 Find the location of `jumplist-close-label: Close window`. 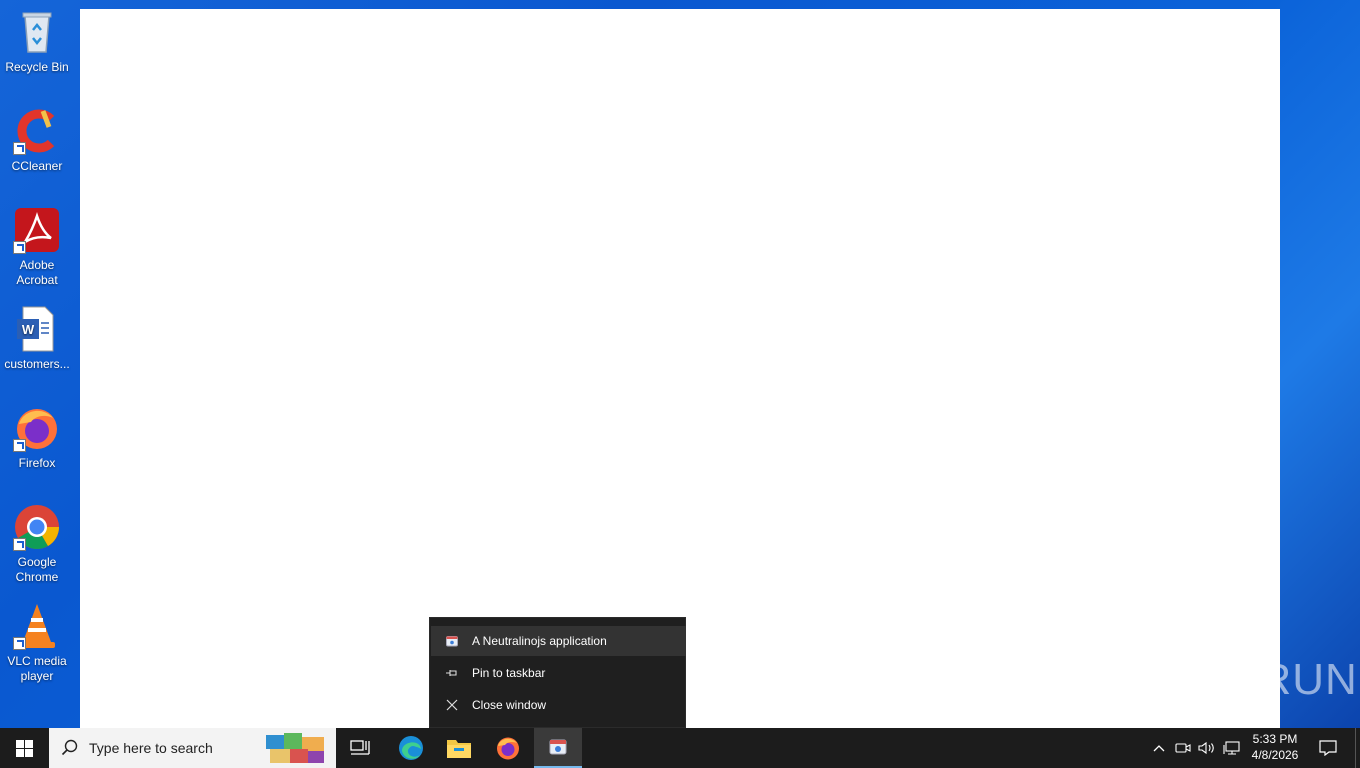

jumplist-close-label: Close window is located at coordinates (509, 705).